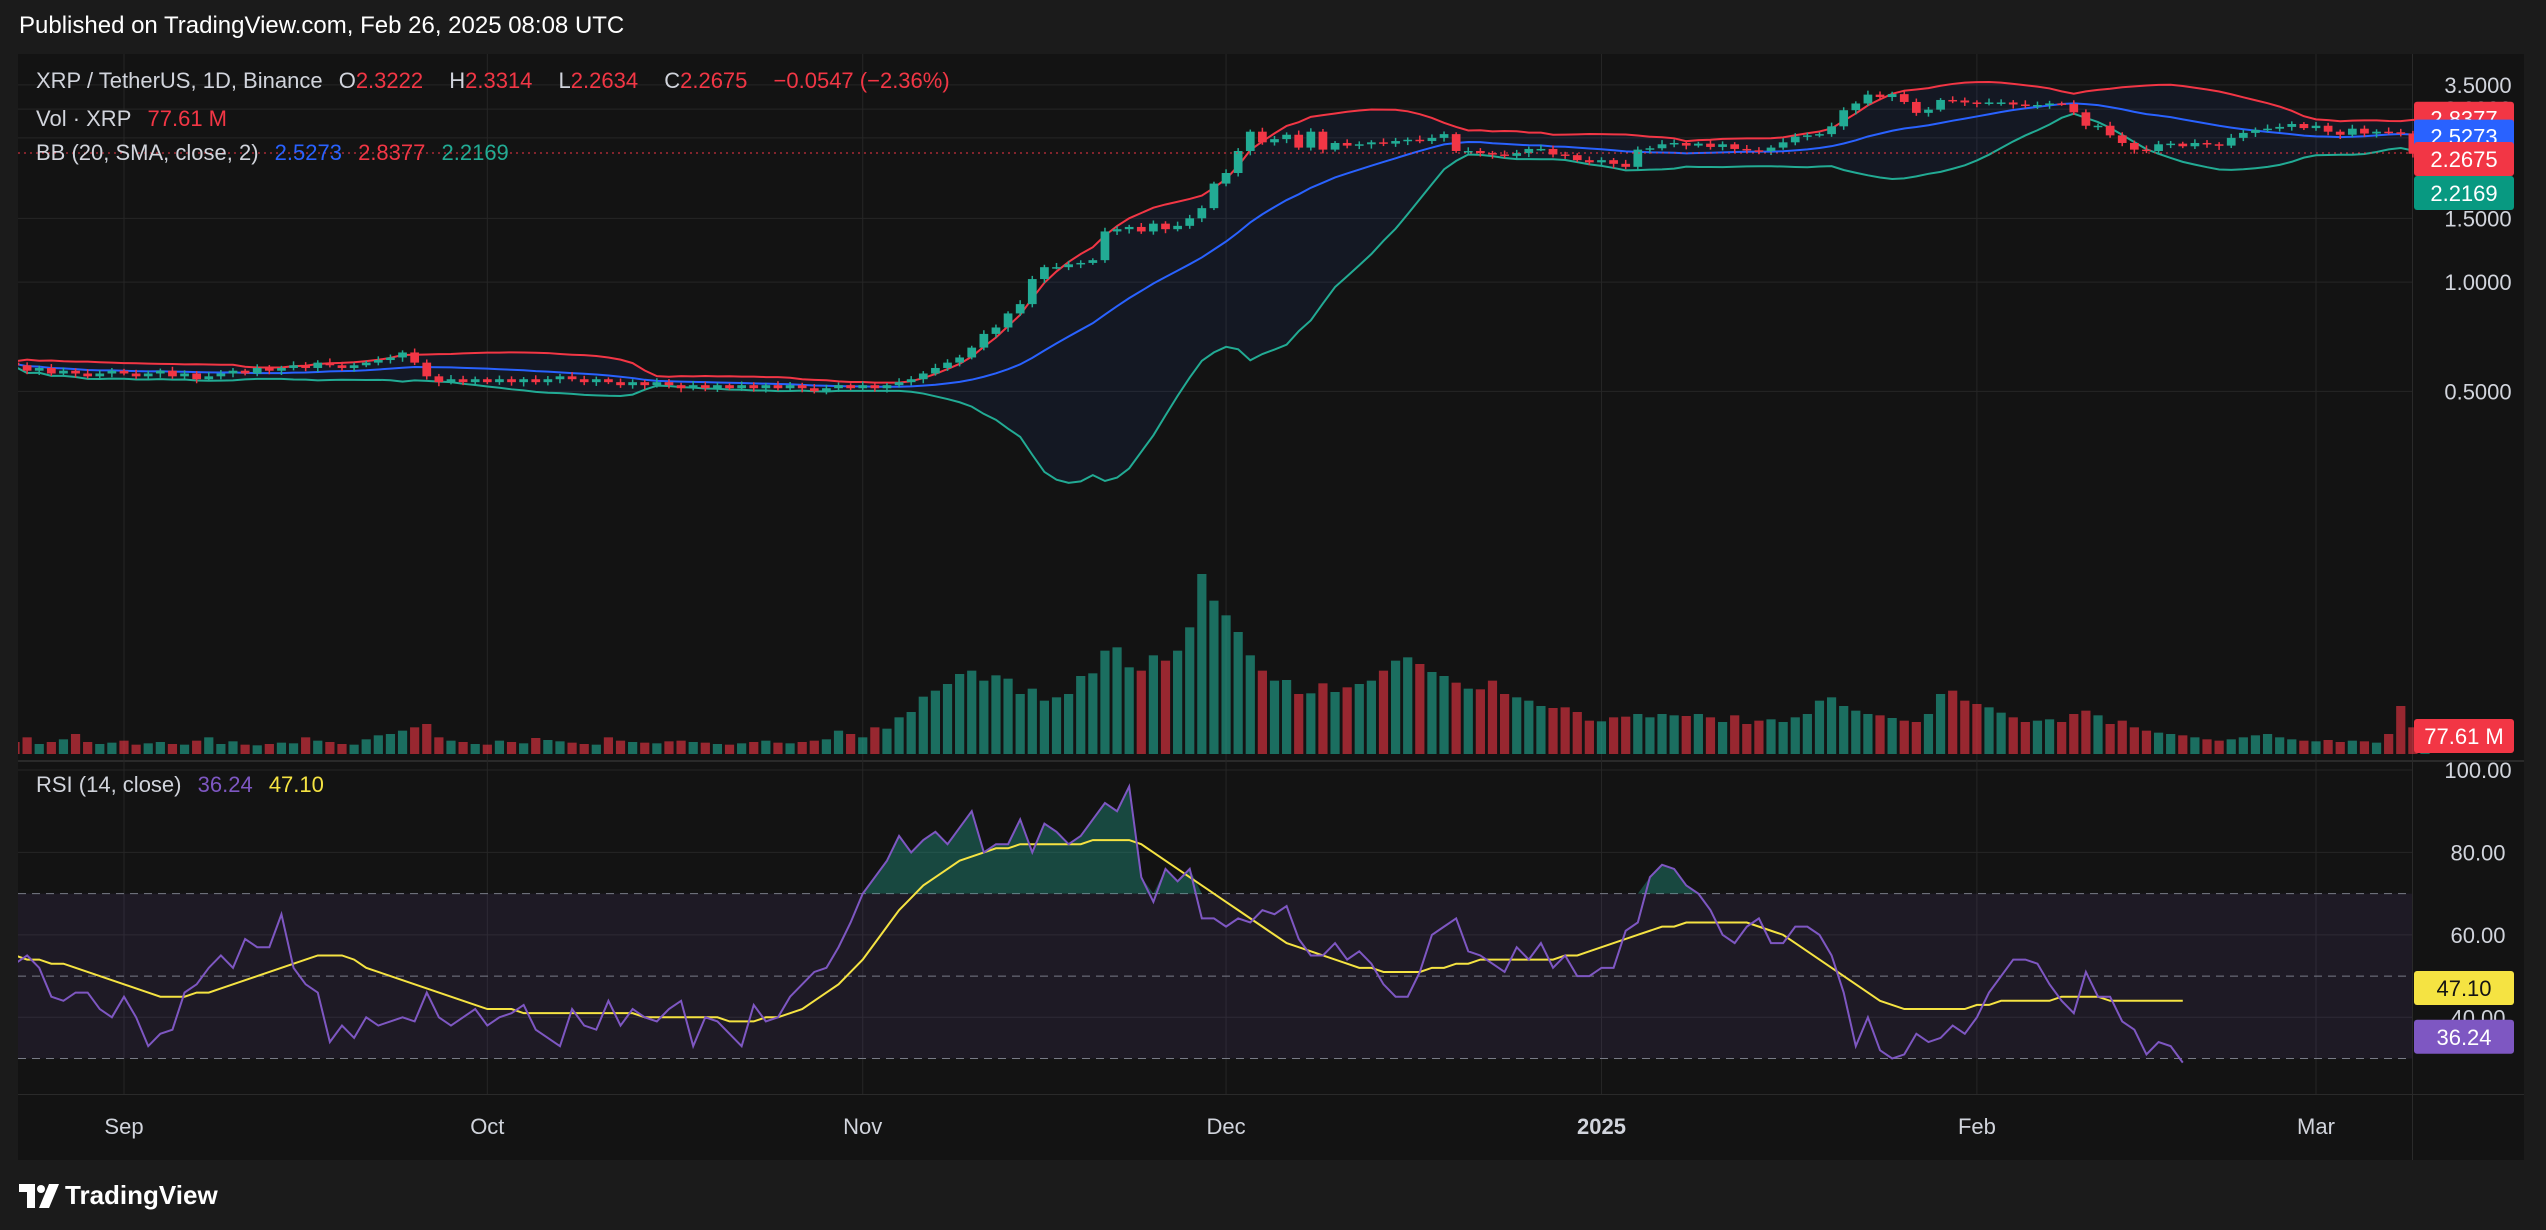 The height and width of the screenshot is (1230, 2546). Describe the element at coordinates (118, 1195) in the screenshot. I see `footer-brand: TradingView` at that location.